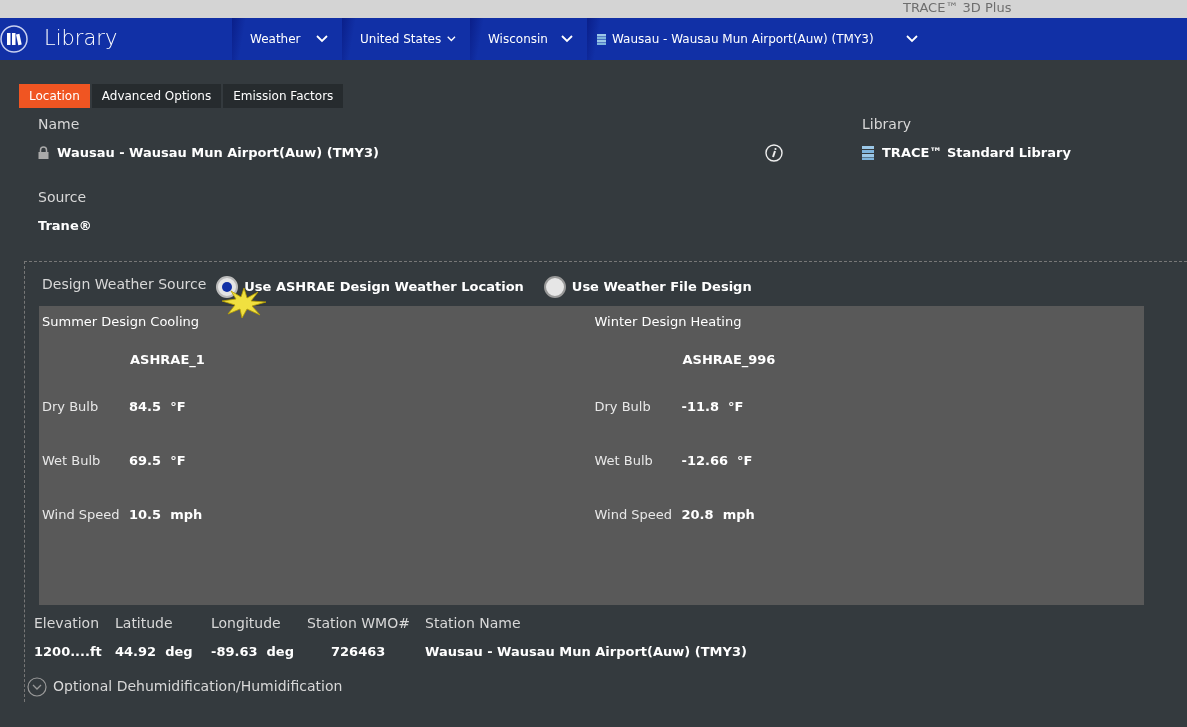 Image resolution: width=1187 pixels, height=727 pixels. What do you see at coordinates (185, 686) in the screenshot?
I see `expander-toggle: Optional Dehumidification/Humidification` at bounding box center [185, 686].